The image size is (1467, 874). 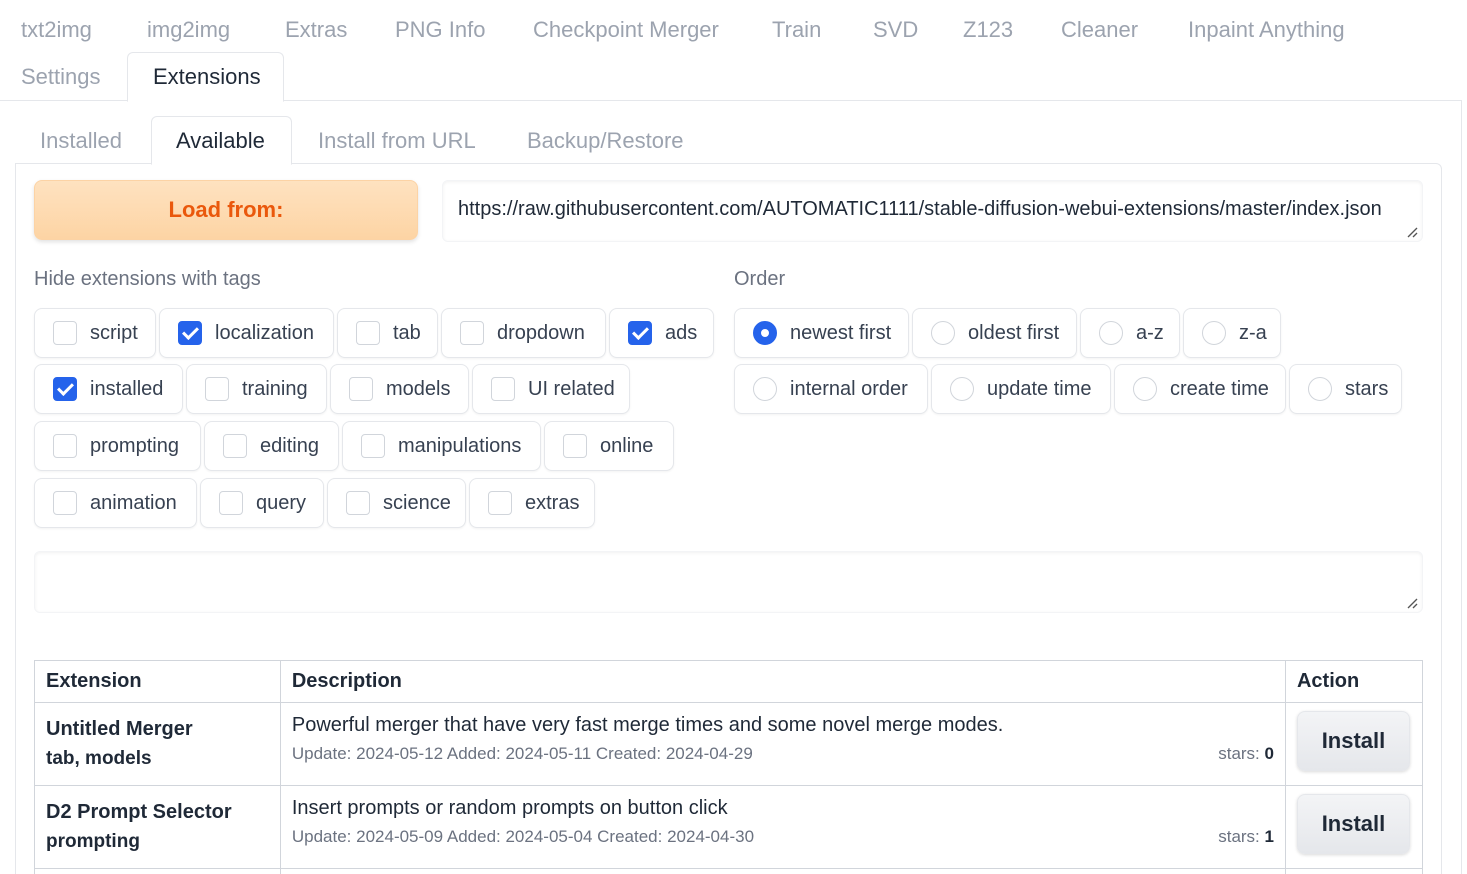 What do you see at coordinates (1246, 753) in the screenshot?
I see `extension-stars: stars: 0` at bounding box center [1246, 753].